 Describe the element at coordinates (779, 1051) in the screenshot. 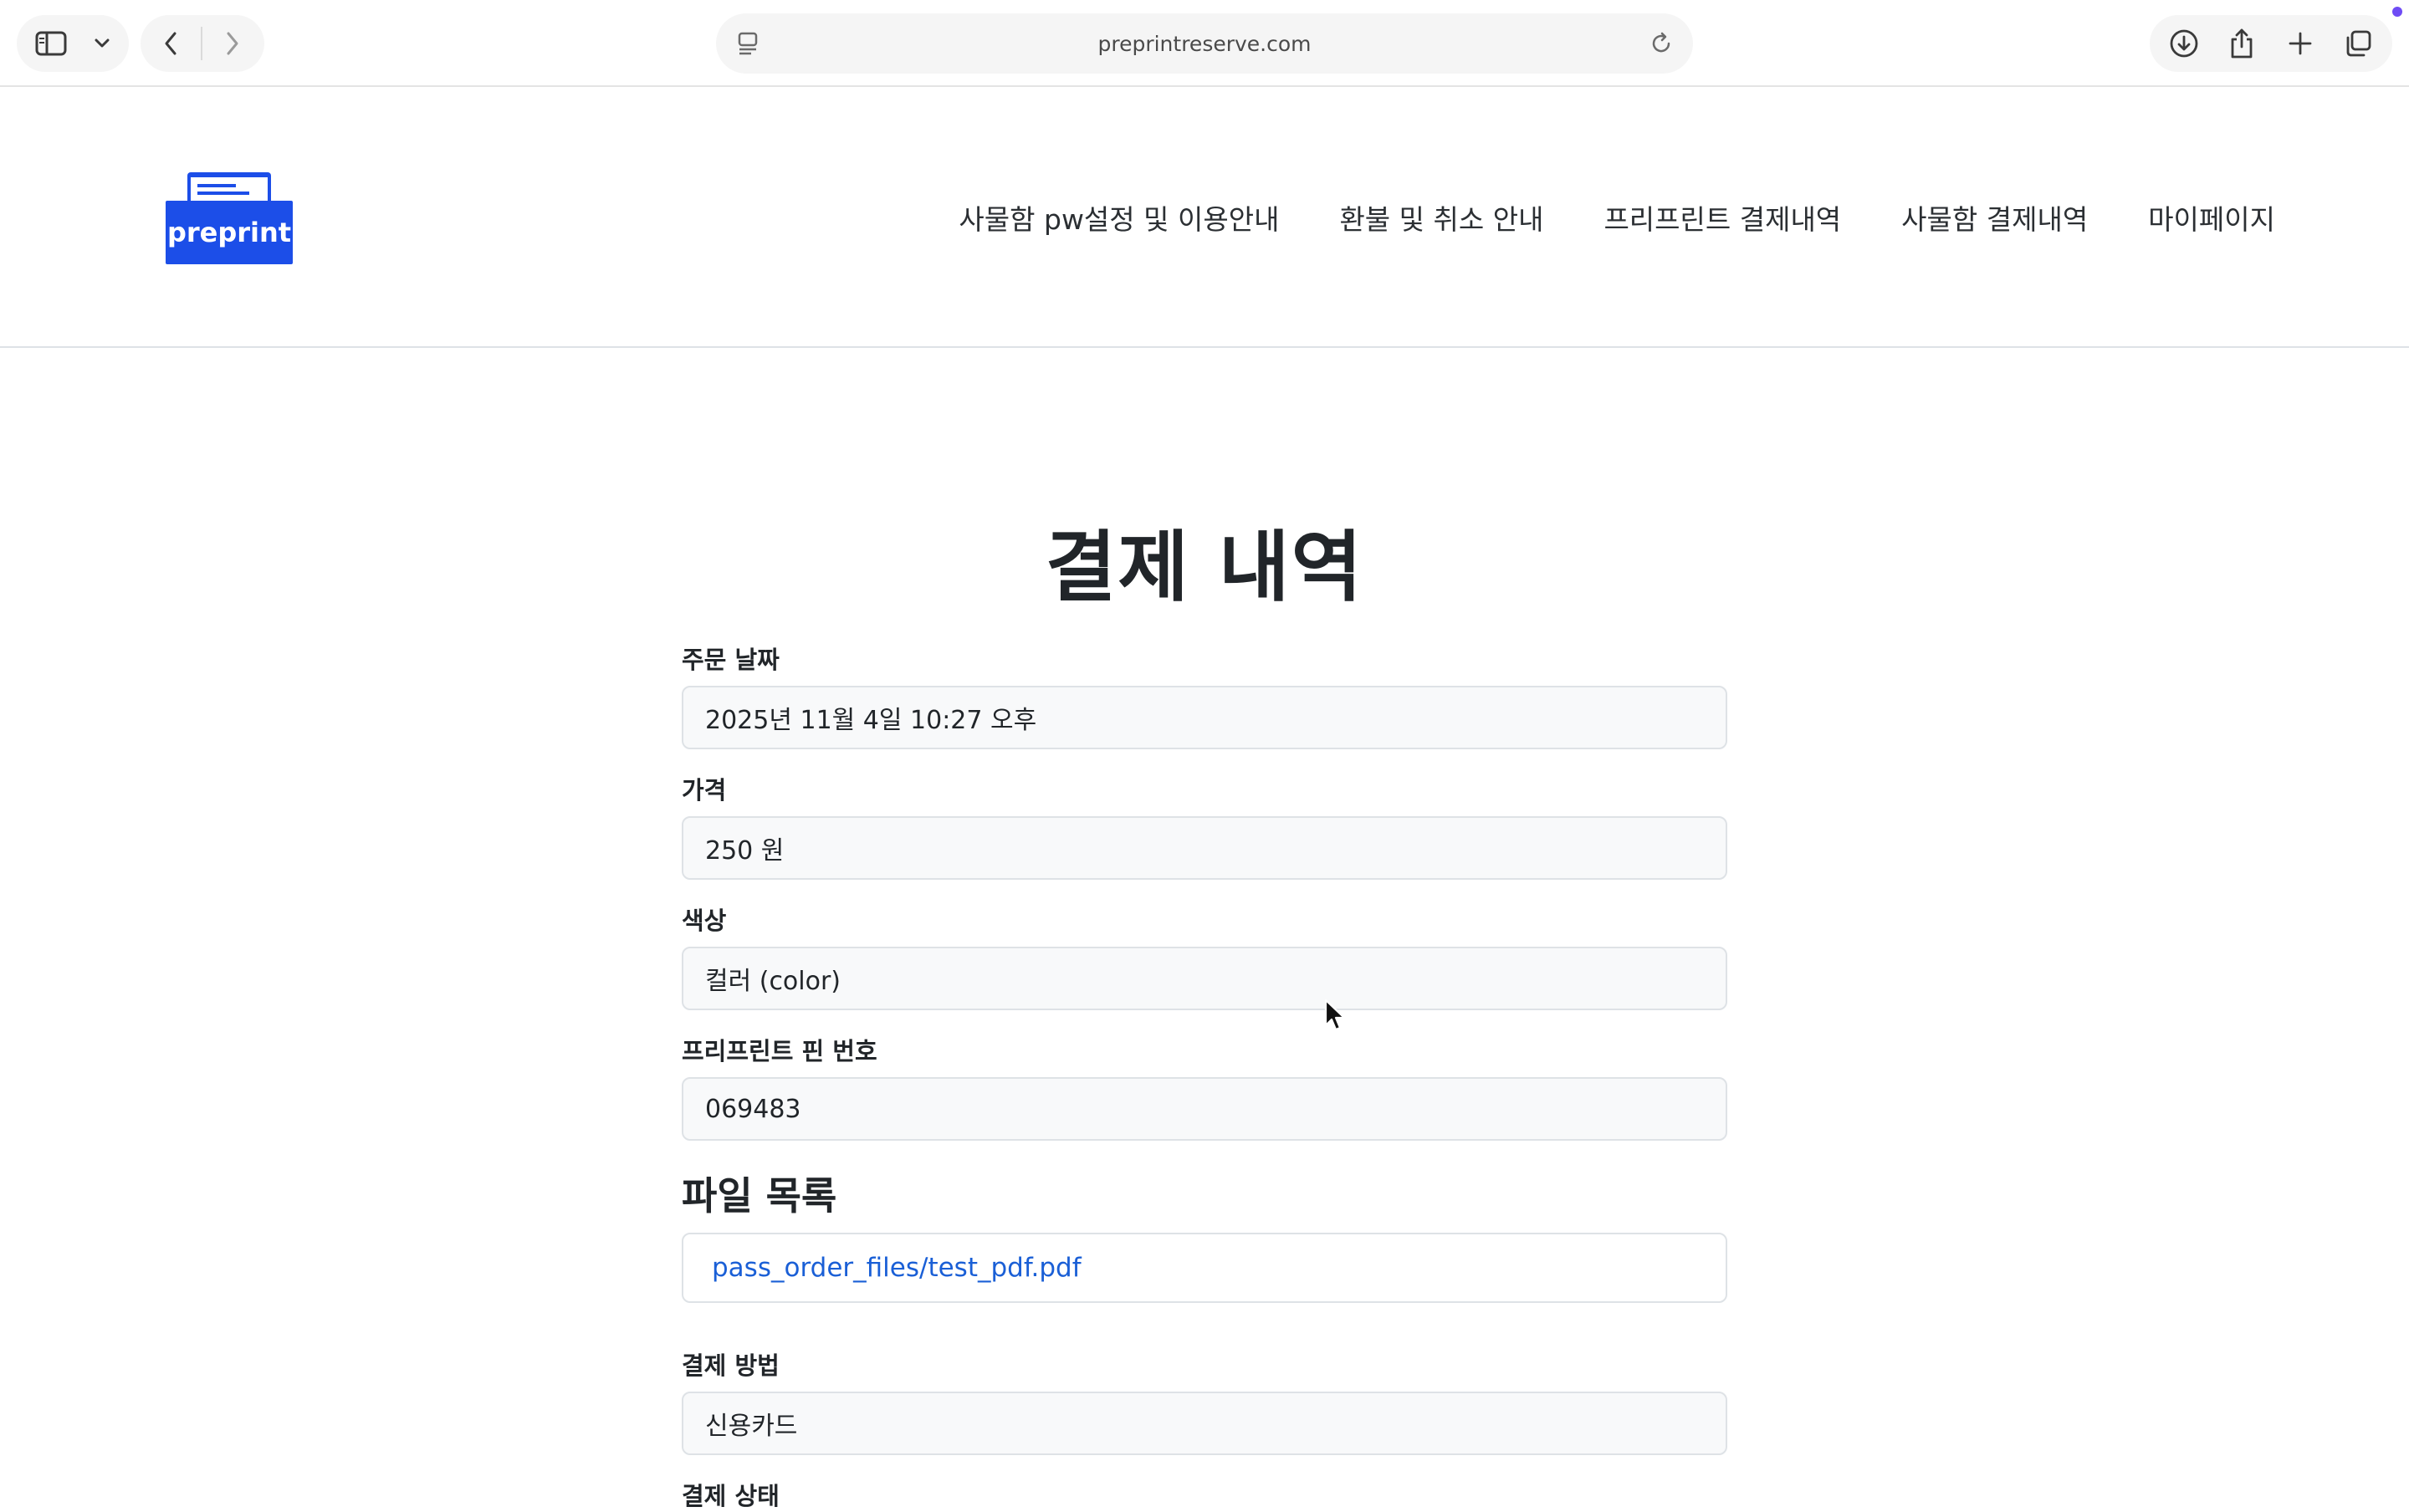

I see `field-label: 프리프린트 핀 번호` at that location.